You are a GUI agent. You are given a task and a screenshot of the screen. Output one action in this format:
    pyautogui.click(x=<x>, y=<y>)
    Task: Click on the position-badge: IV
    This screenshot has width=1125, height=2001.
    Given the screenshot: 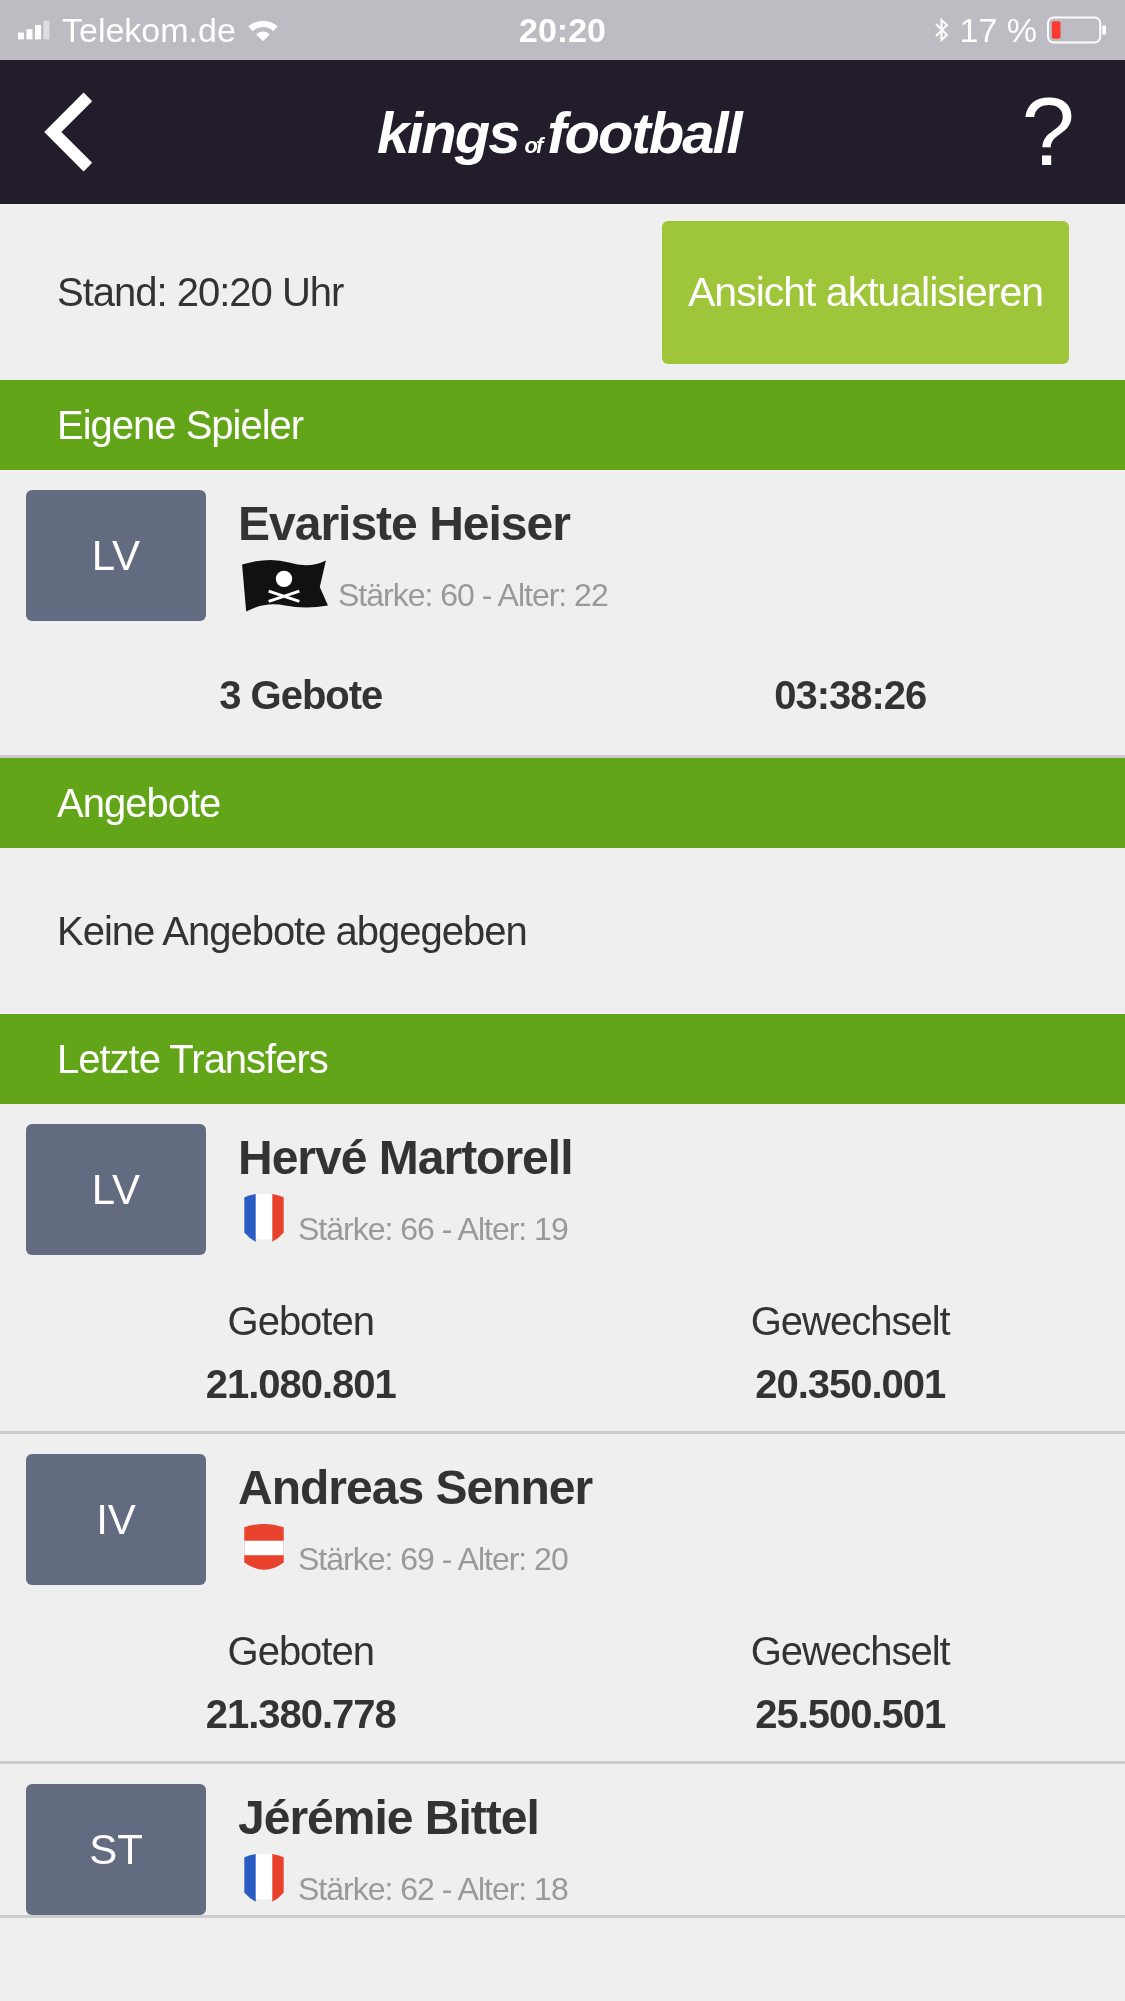 What is the action you would take?
    pyautogui.click(x=116, y=1519)
    